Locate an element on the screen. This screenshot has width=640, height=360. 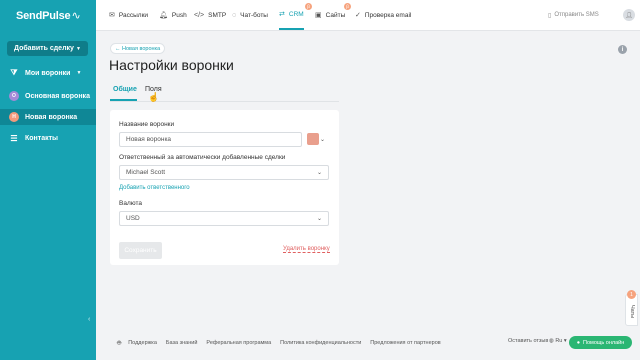
contacts-icon: ☰ is located at coordinates (14, 138).